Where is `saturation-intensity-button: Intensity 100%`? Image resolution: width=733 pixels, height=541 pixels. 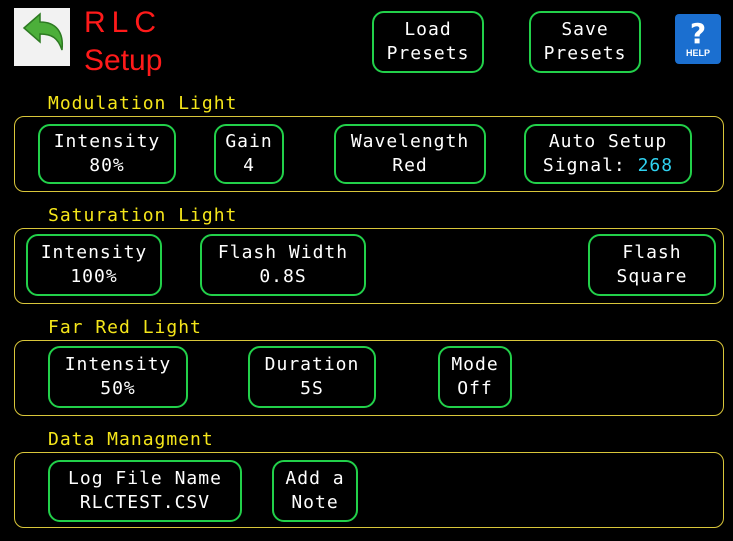 saturation-intensity-button: Intensity 100% is located at coordinates (94, 265).